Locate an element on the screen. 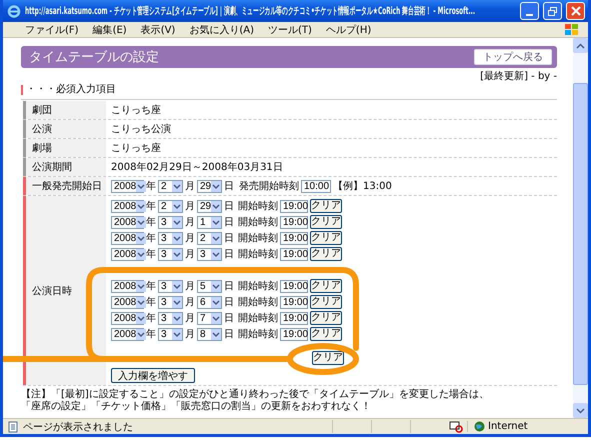 The width and height of the screenshot is (591, 445). day-select: 7 is located at coordinates (209, 318).